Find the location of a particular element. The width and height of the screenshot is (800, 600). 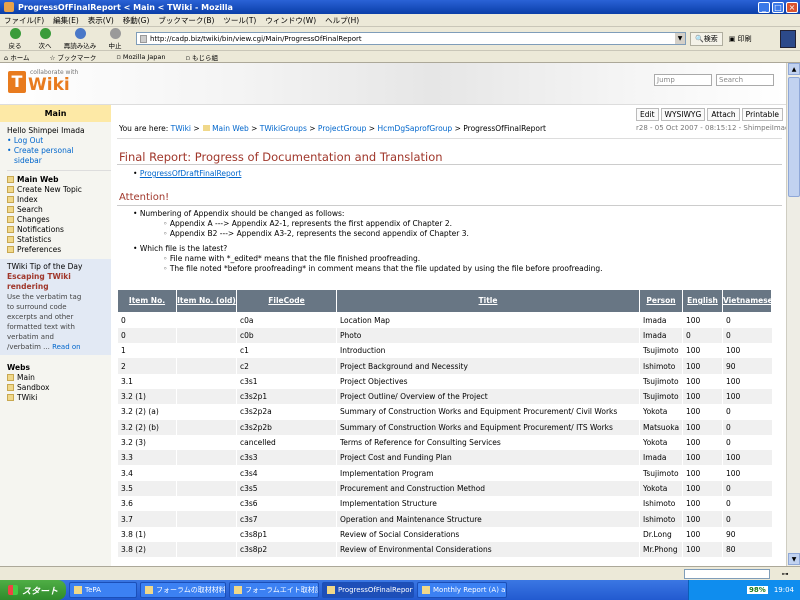

breadcrumb-projectgroup: ProjectGroup is located at coordinates (342, 128).